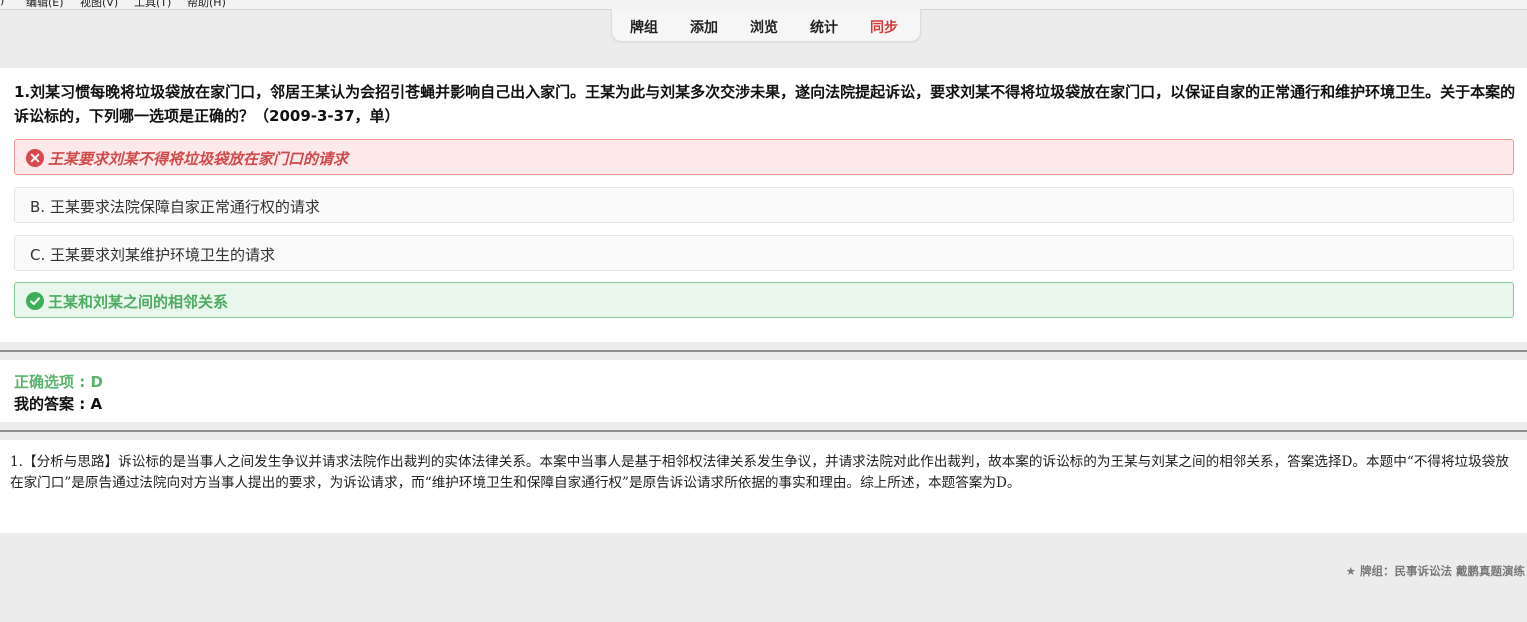 The width and height of the screenshot is (1527, 622). What do you see at coordinates (138, 302) in the screenshot?
I see `option-label: 王某和刘某之间的相邻关系` at bounding box center [138, 302].